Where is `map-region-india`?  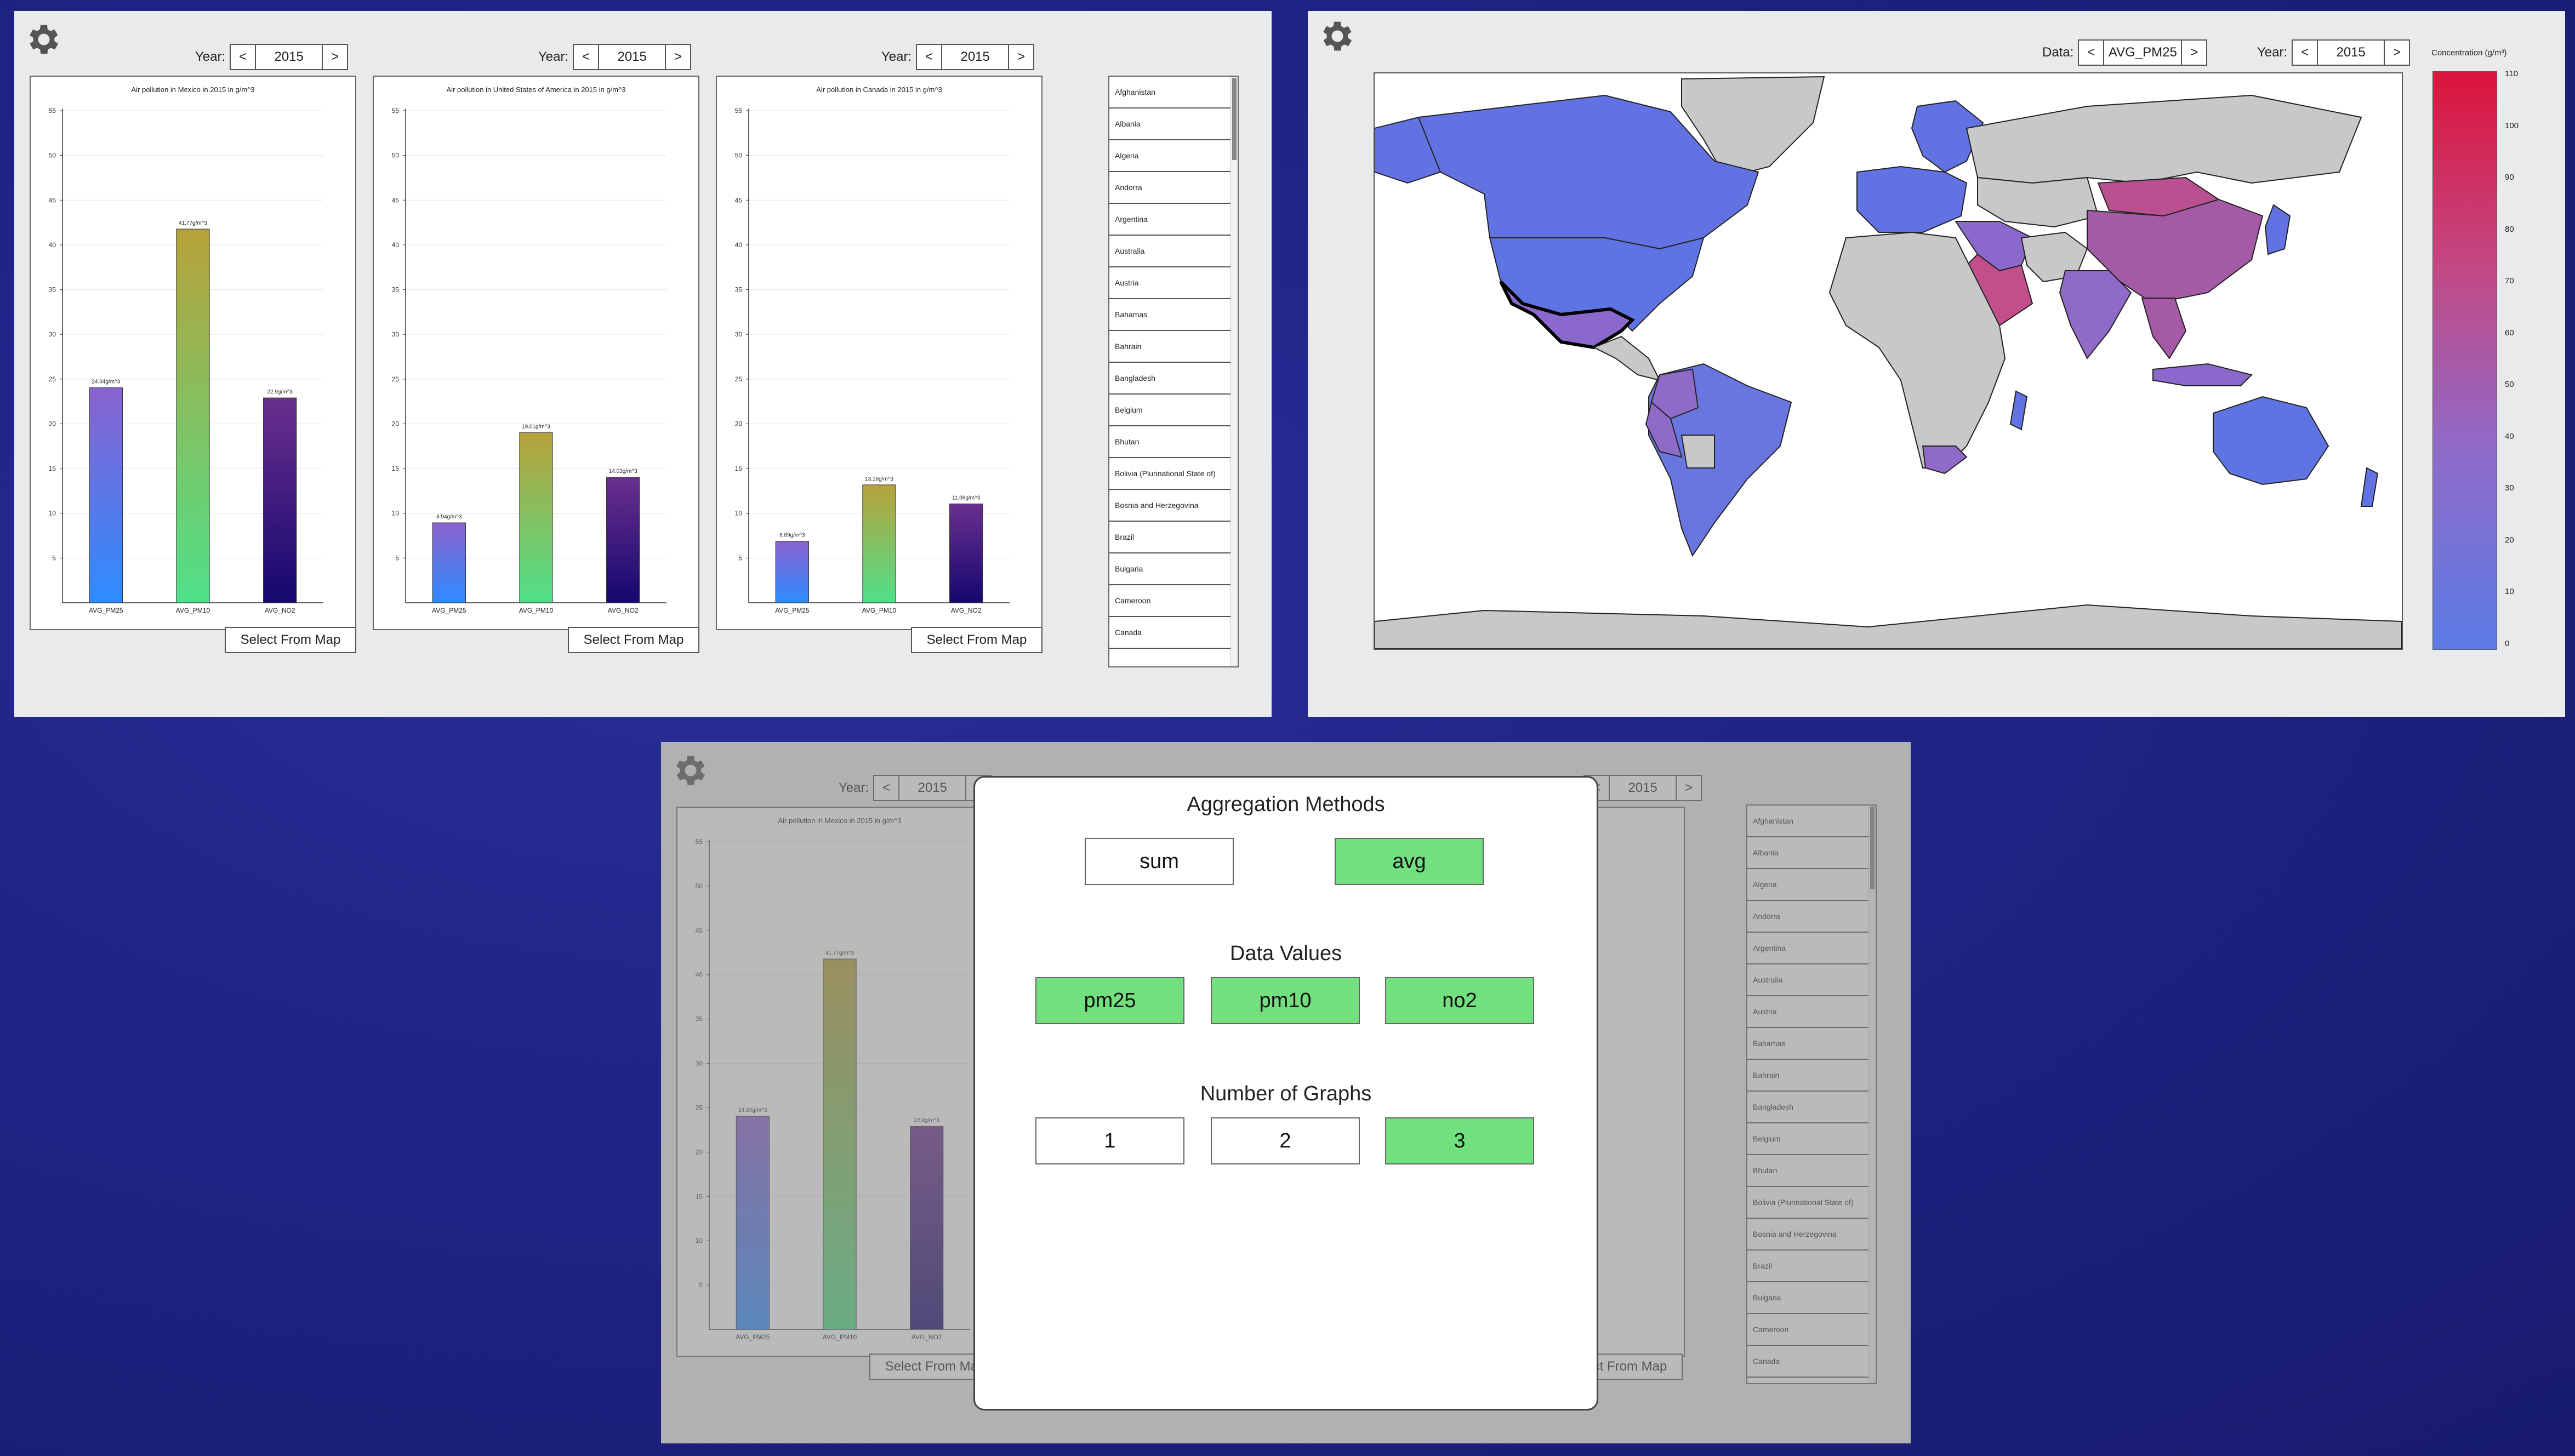
map-region-india is located at coordinates (2095, 315).